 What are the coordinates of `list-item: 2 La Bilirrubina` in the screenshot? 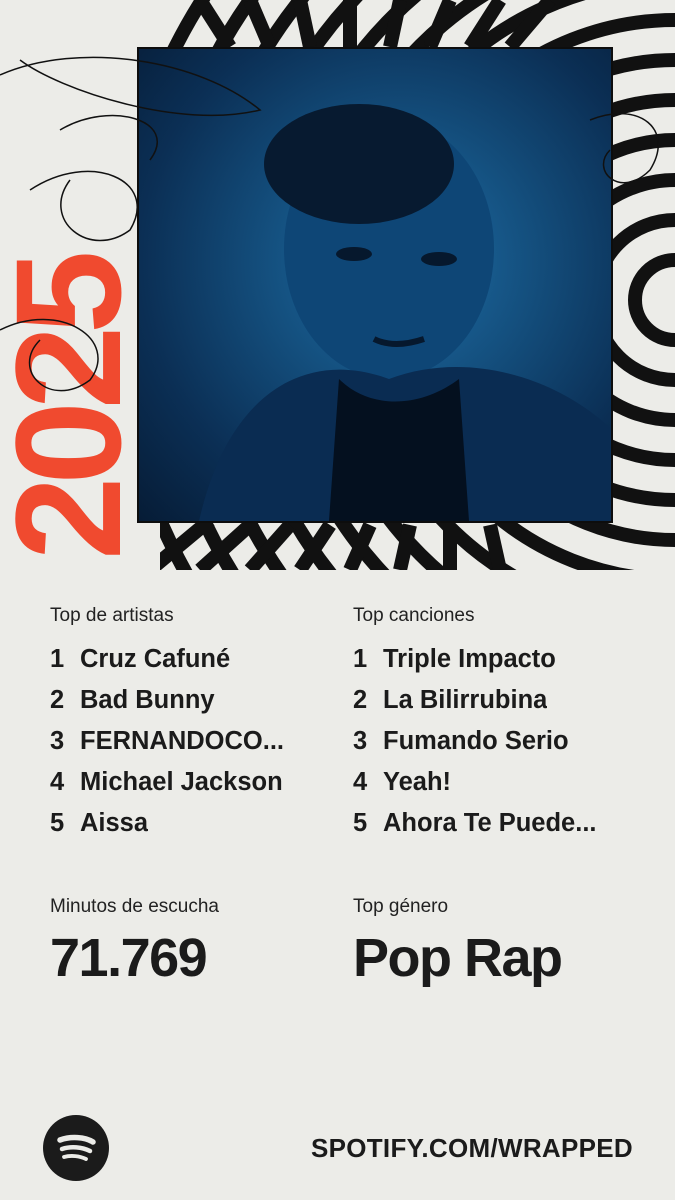 It's located at (498, 700).